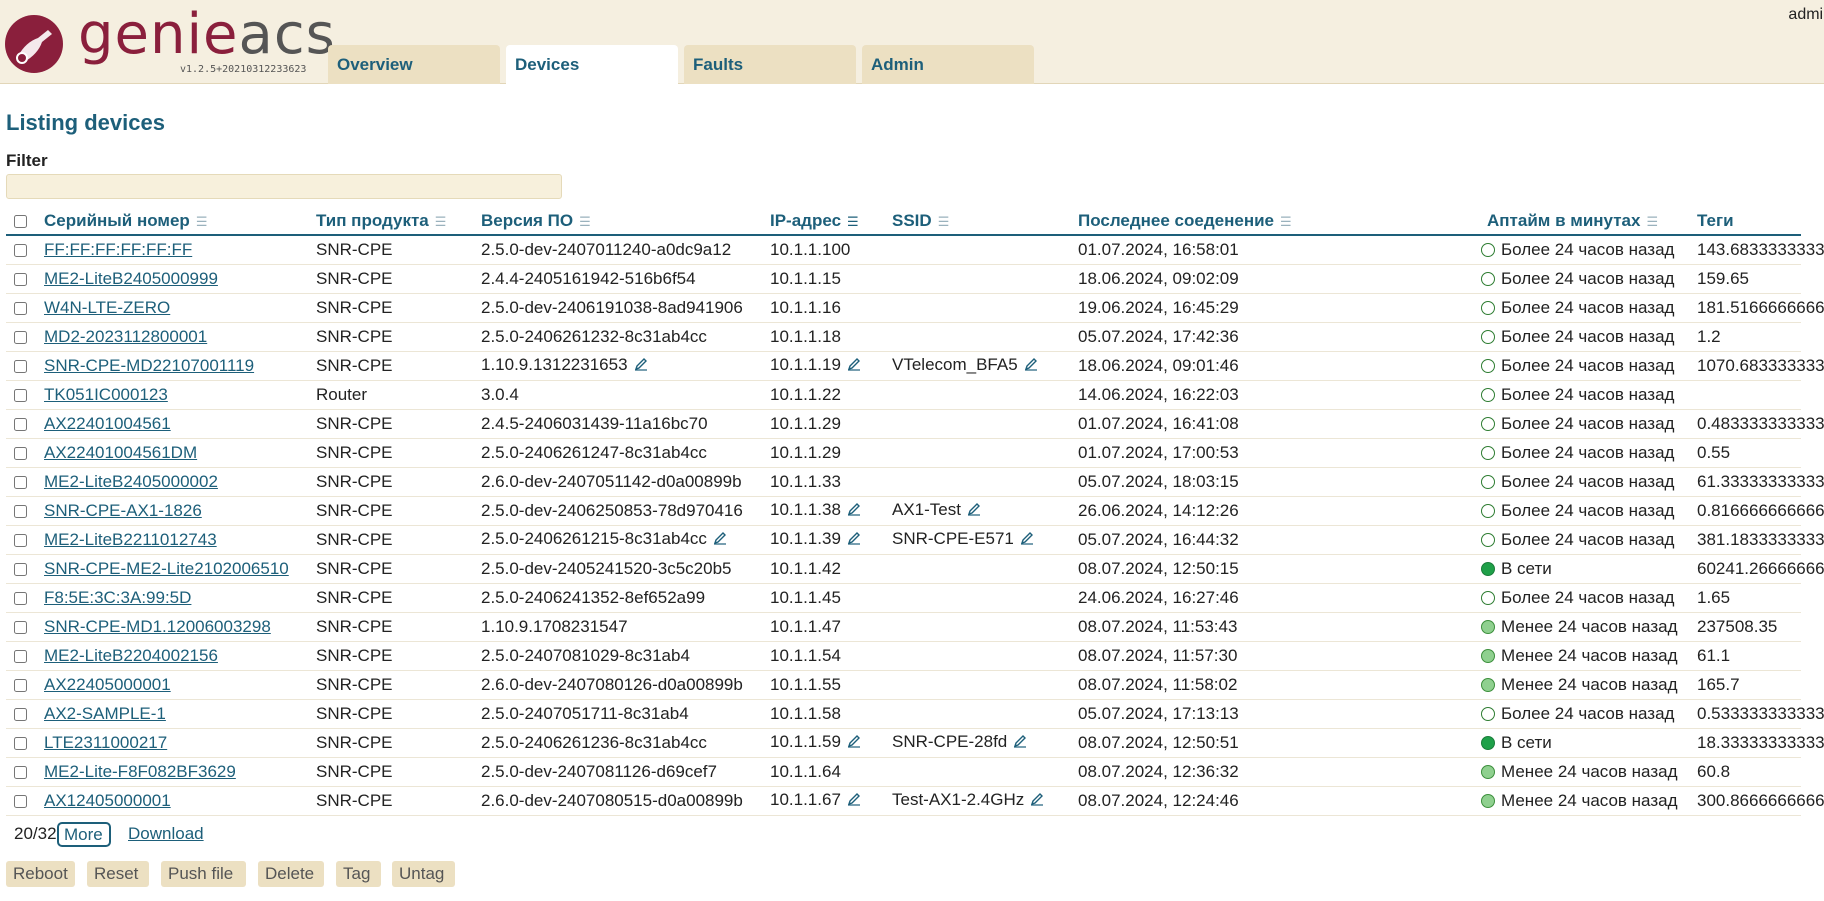  I want to click on device-serial-link: MD2-2023112800001, so click(125, 336).